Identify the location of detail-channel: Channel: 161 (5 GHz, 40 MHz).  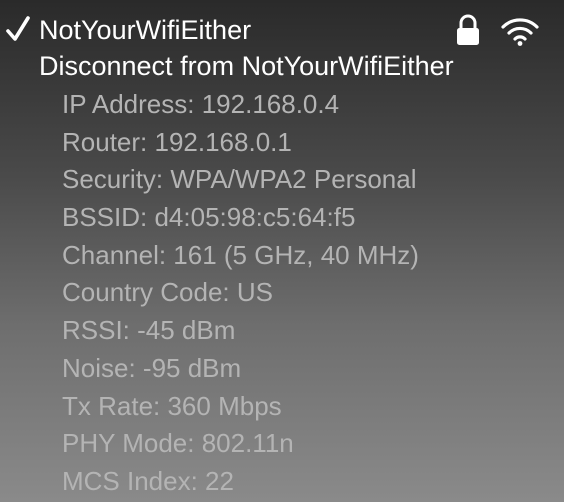
(240, 254).